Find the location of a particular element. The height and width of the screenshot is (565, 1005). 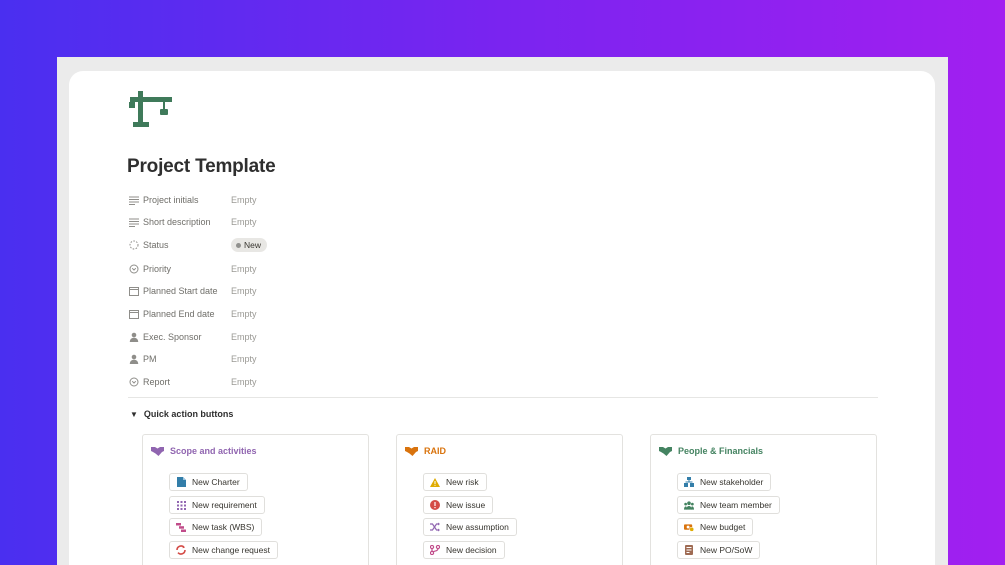

new-po-sow-button: New PO/SoW is located at coordinates (719, 550).